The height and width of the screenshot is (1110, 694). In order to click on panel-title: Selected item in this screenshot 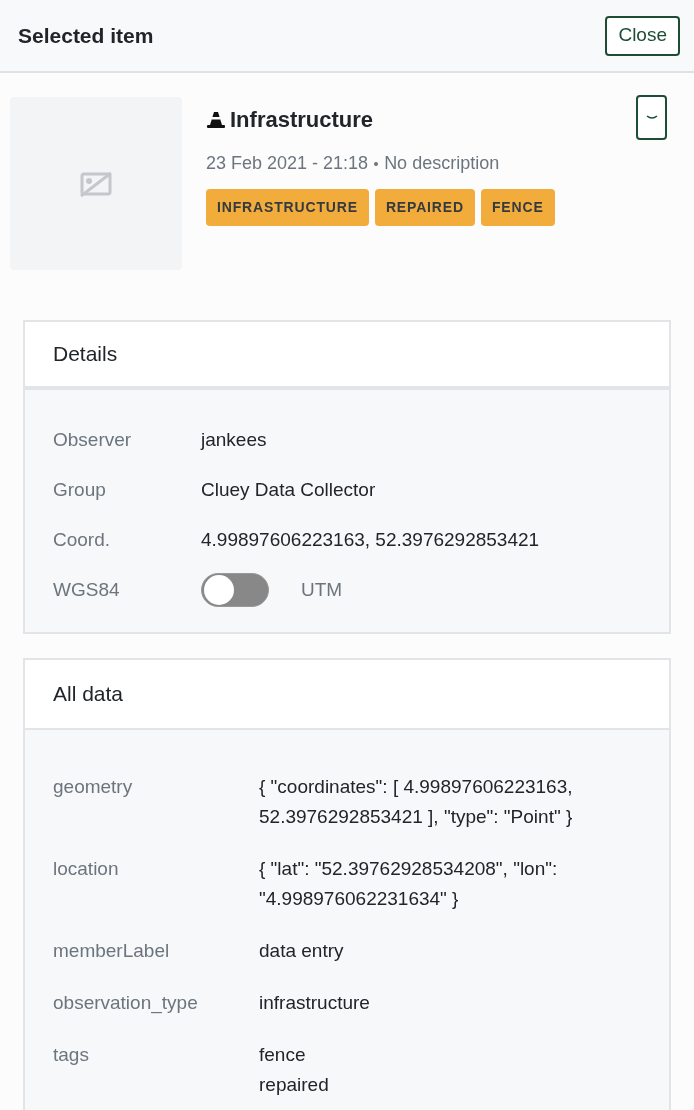, I will do `click(86, 35)`.